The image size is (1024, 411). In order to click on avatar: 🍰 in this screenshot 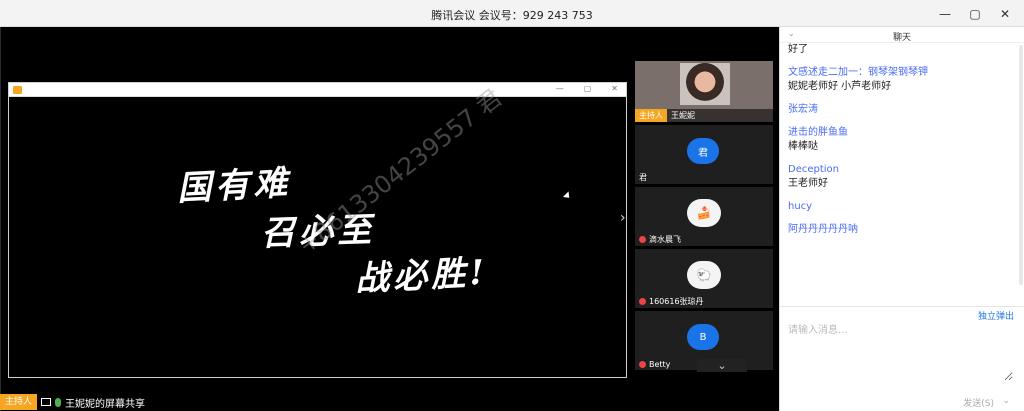, I will do `click(704, 213)`.